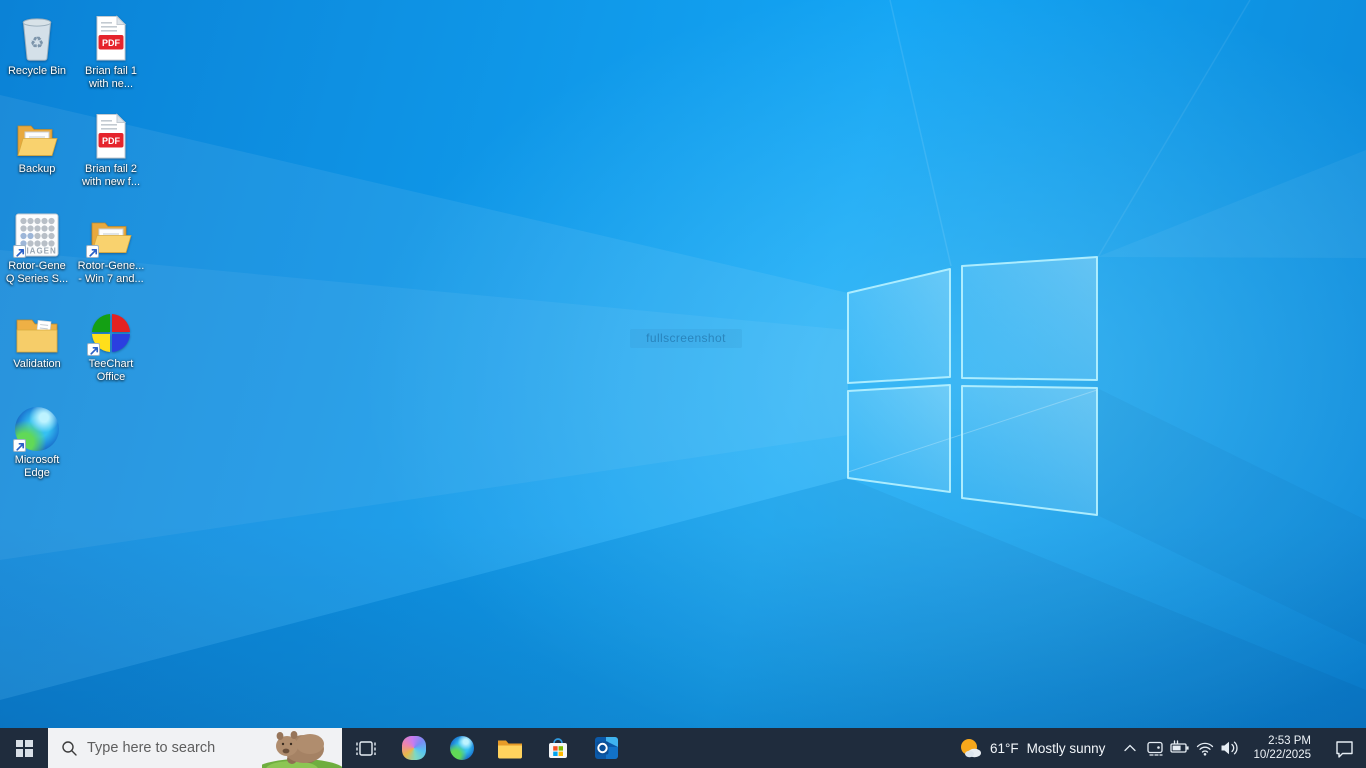  I want to click on desktop-icon-backup-folder: Backup, so click(37, 142).